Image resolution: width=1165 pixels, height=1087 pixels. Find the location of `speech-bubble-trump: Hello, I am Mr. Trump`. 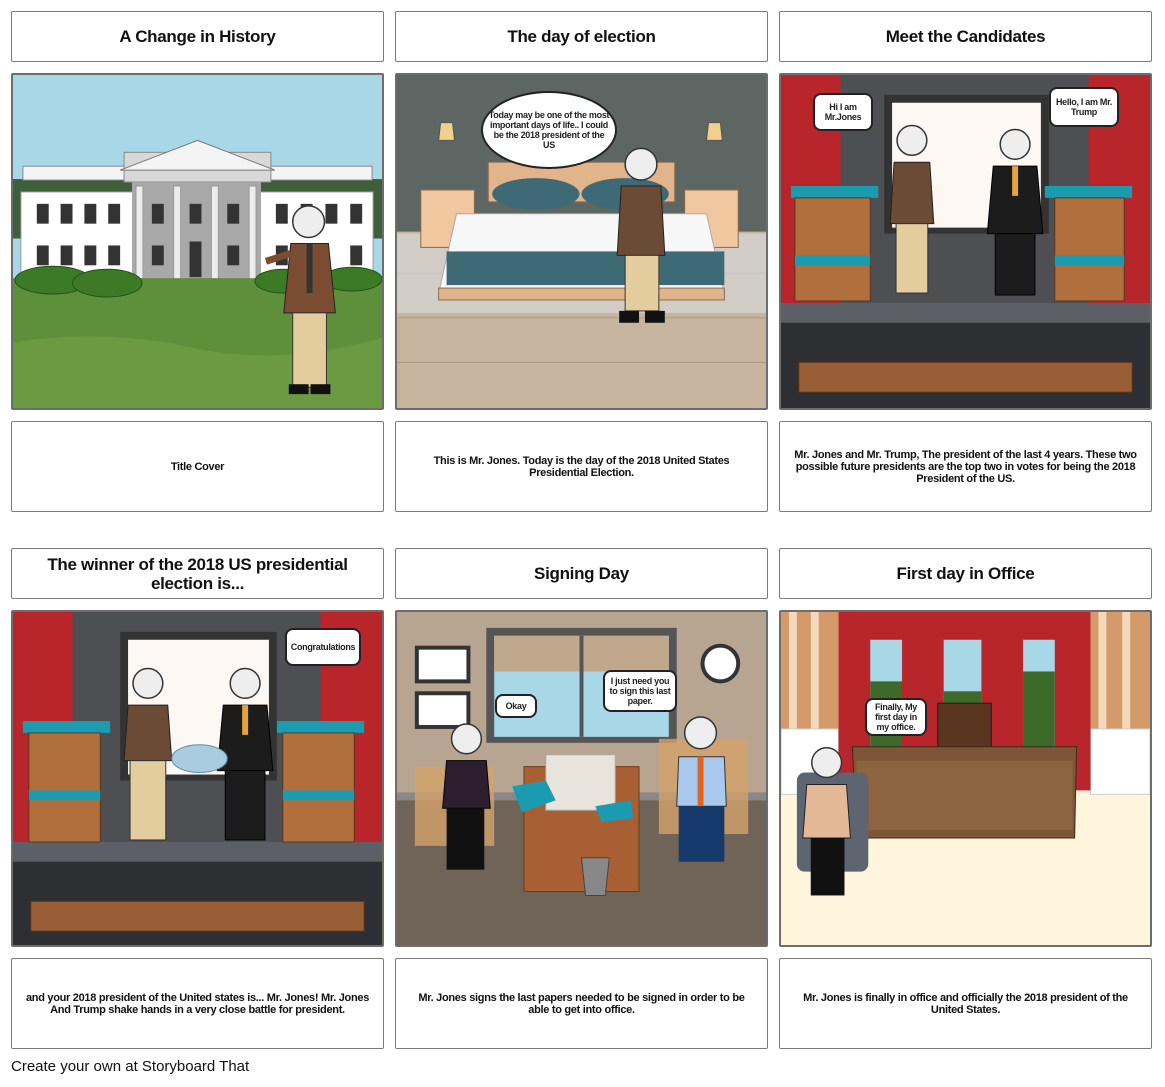

speech-bubble-trump: Hello, I am Mr. Trump is located at coordinates (1084, 107).